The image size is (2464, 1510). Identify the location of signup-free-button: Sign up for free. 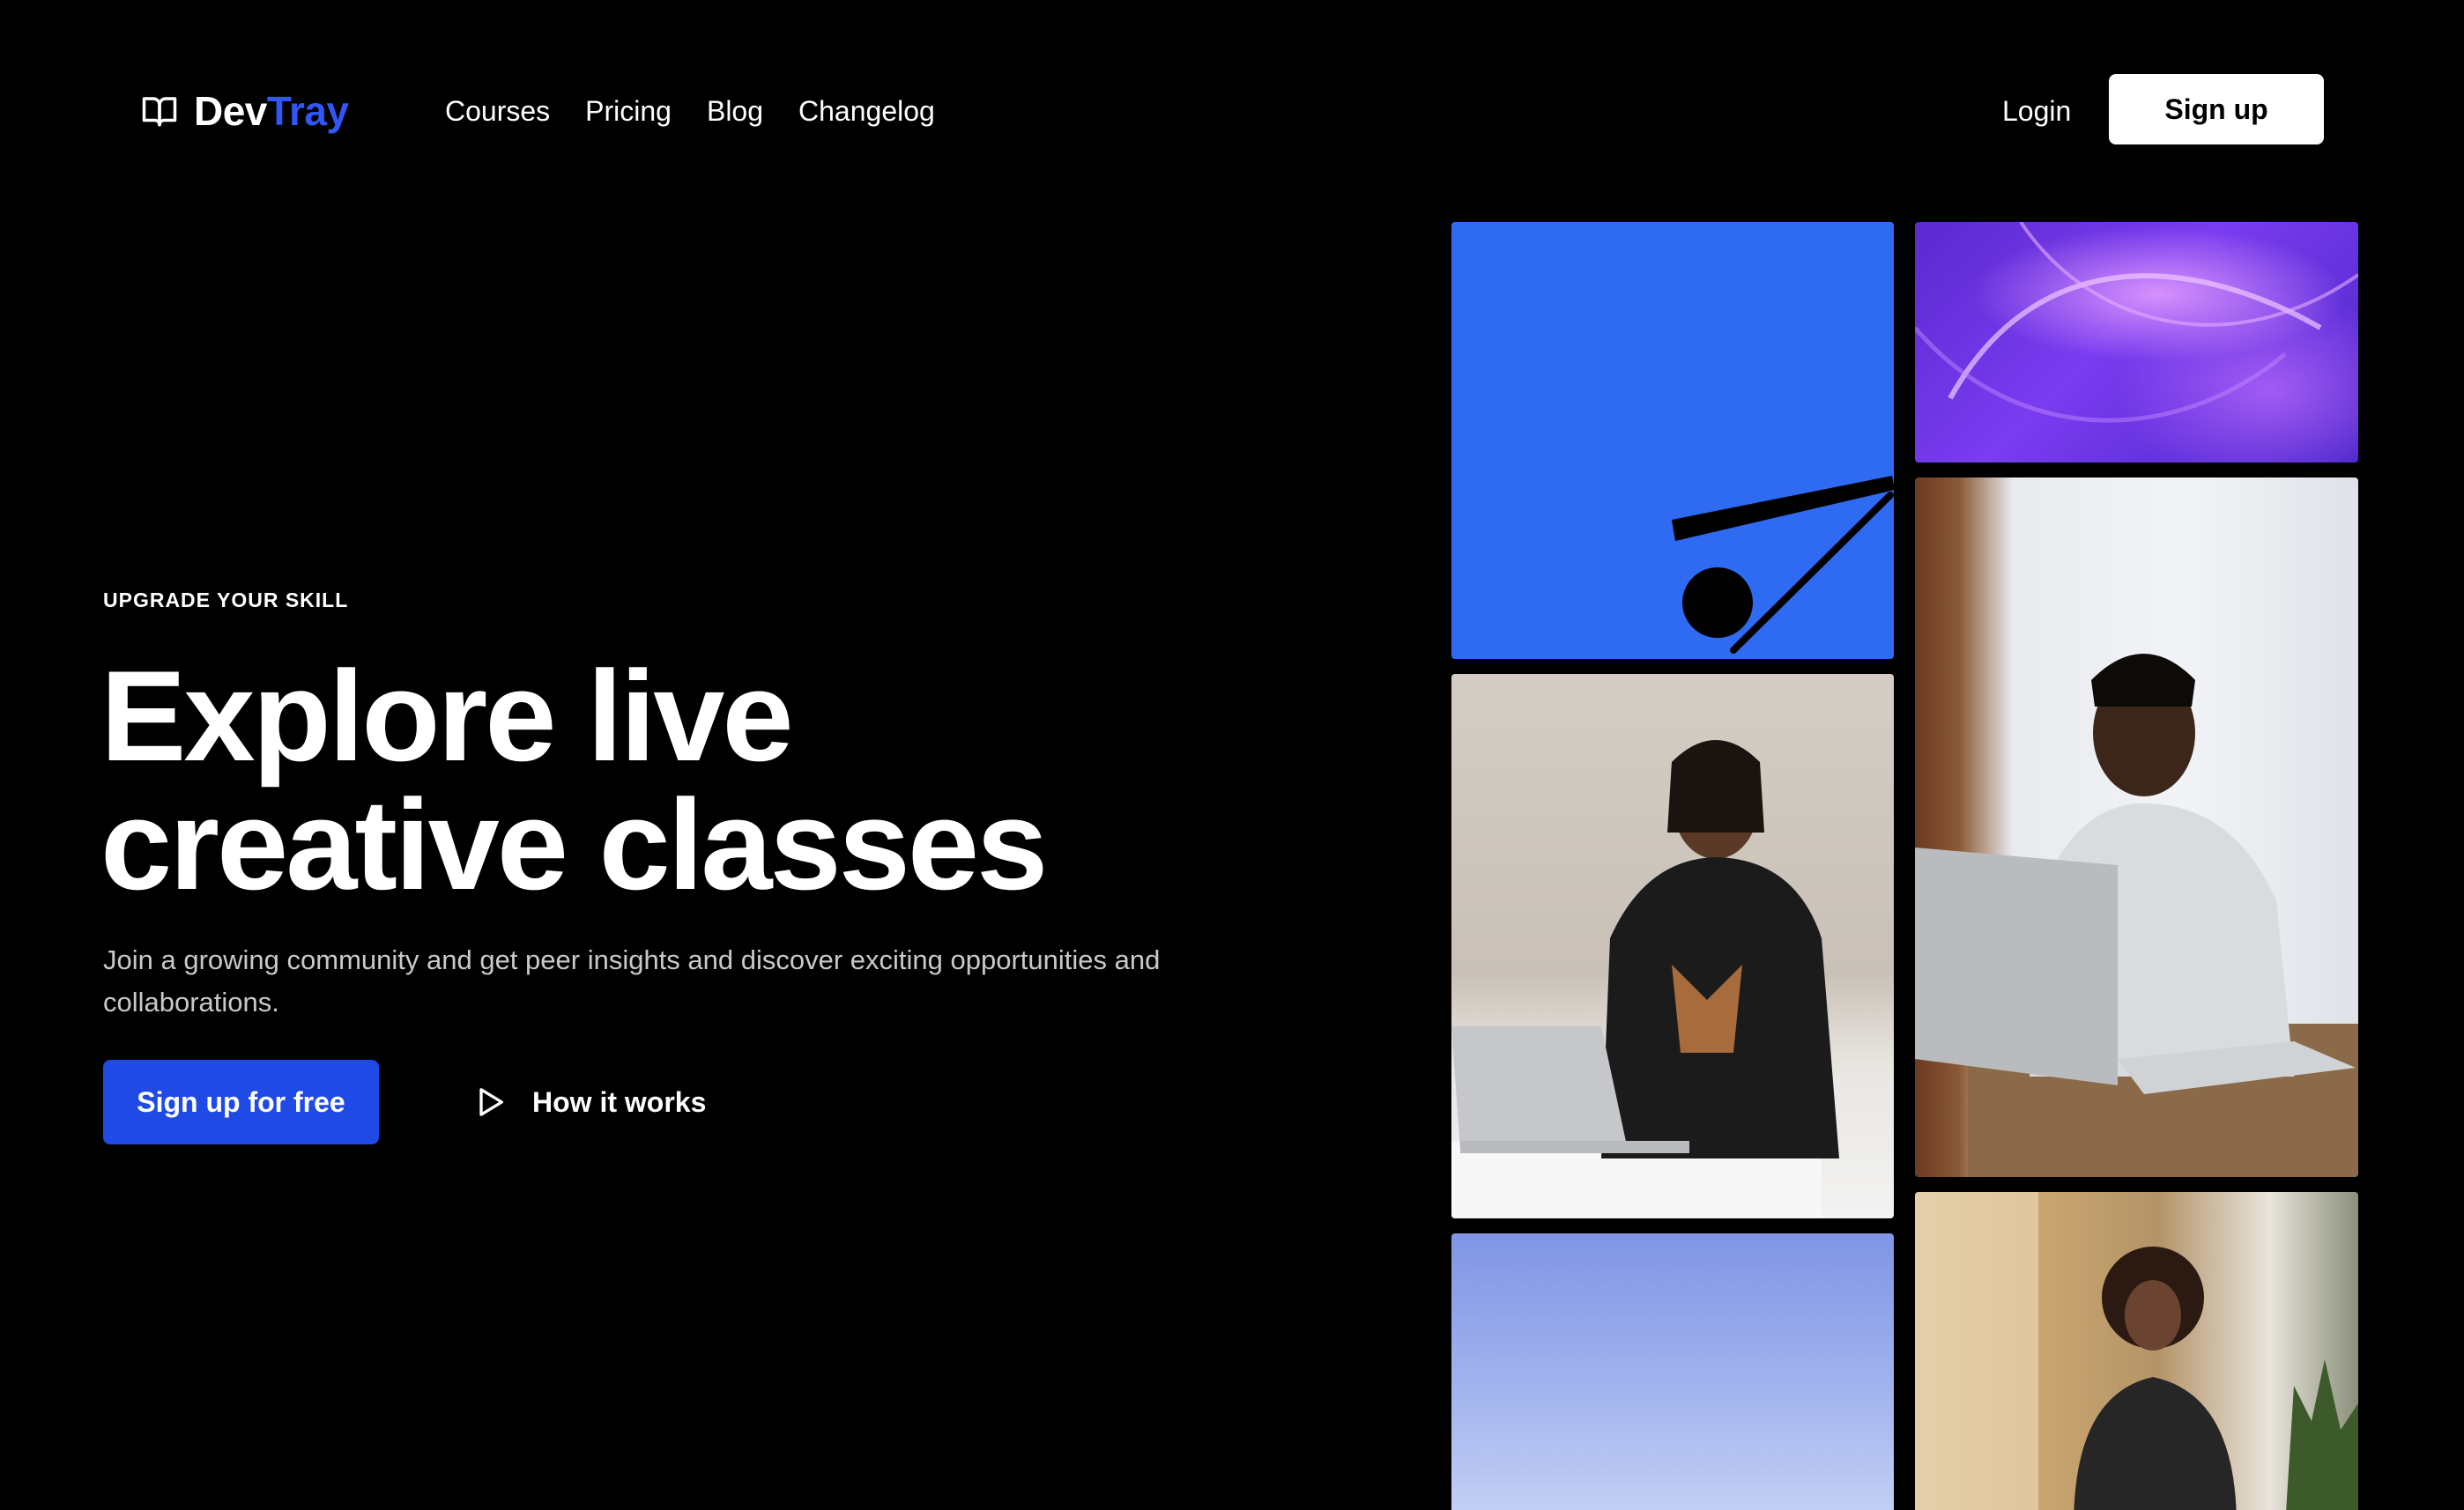
(241, 1102).